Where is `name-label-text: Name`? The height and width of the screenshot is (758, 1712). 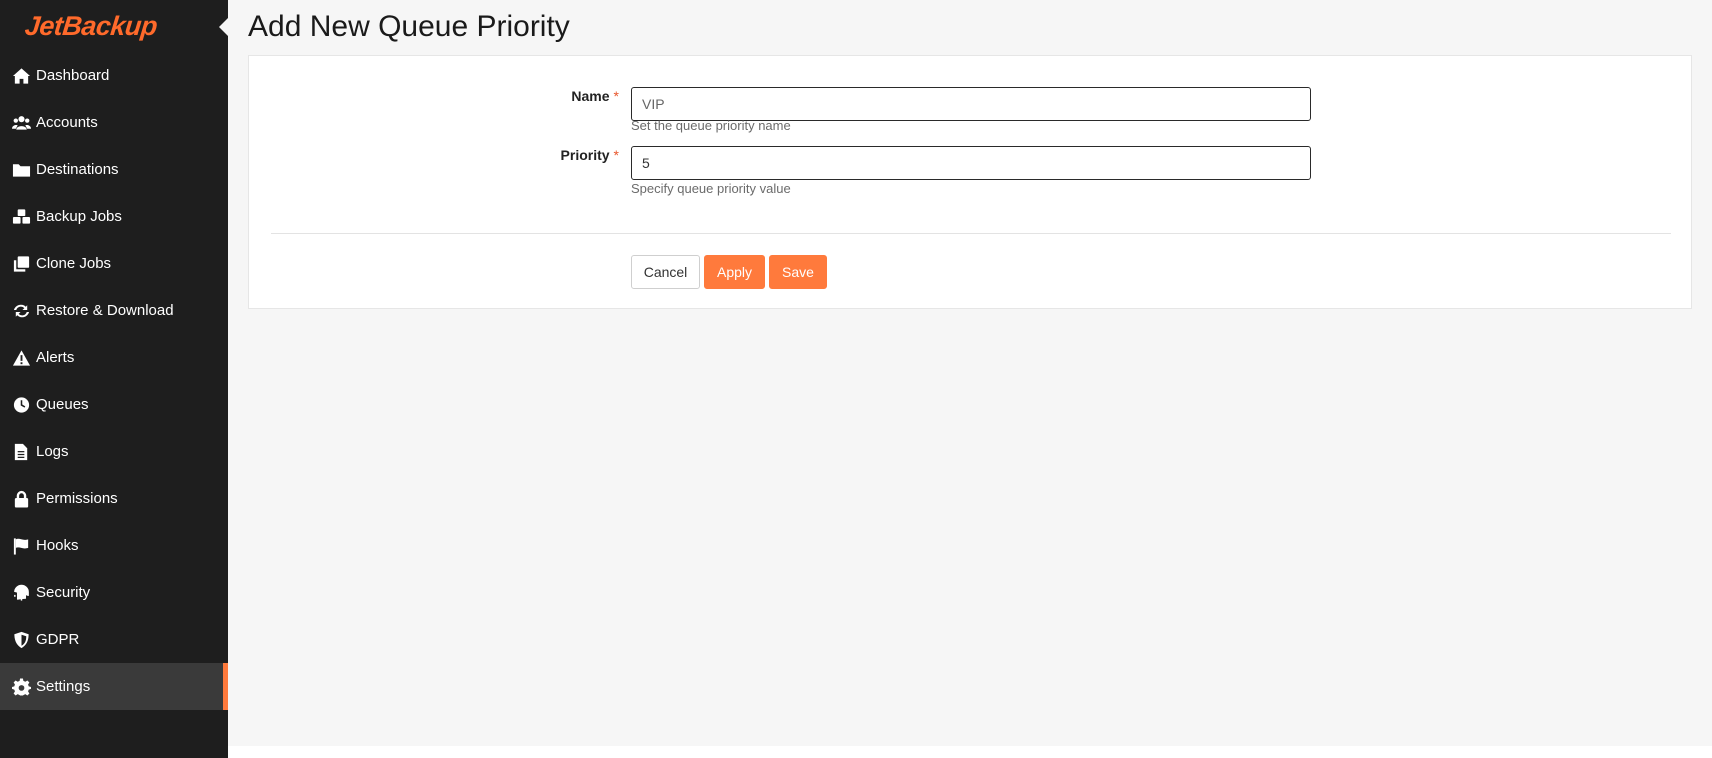 name-label-text: Name is located at coordinates (590, 96).